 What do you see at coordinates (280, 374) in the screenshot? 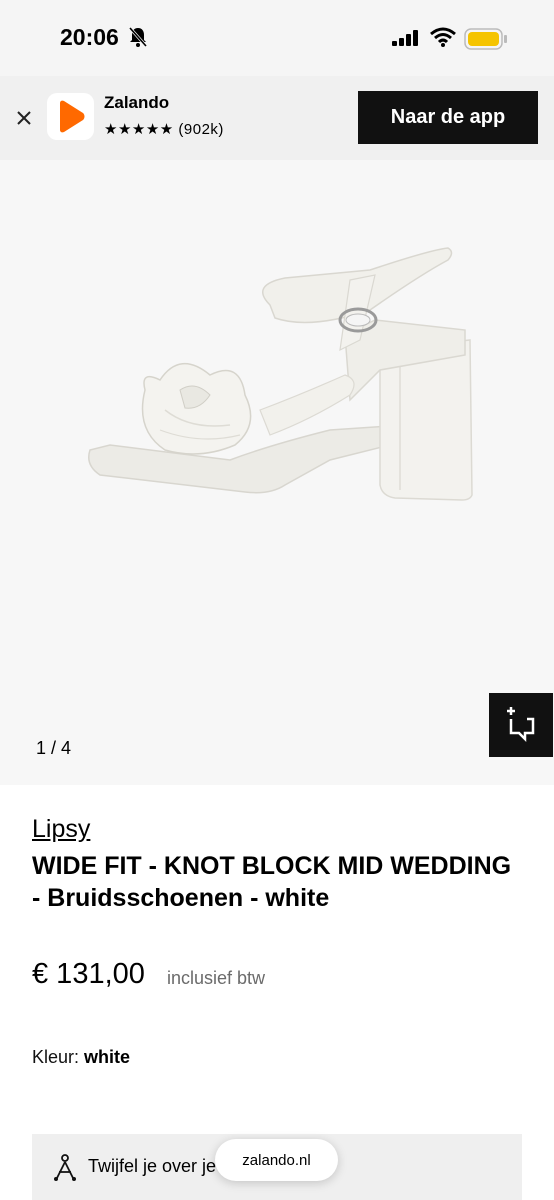
I see `product-image-sandal` at bounding box center [280, 374].